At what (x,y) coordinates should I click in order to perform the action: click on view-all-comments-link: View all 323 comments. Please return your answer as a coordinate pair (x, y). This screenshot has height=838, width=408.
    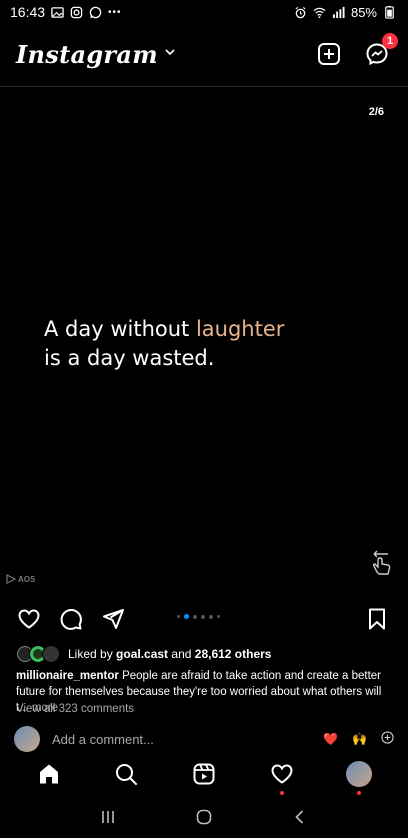
    Looking at the image, I should click on (75, 709).